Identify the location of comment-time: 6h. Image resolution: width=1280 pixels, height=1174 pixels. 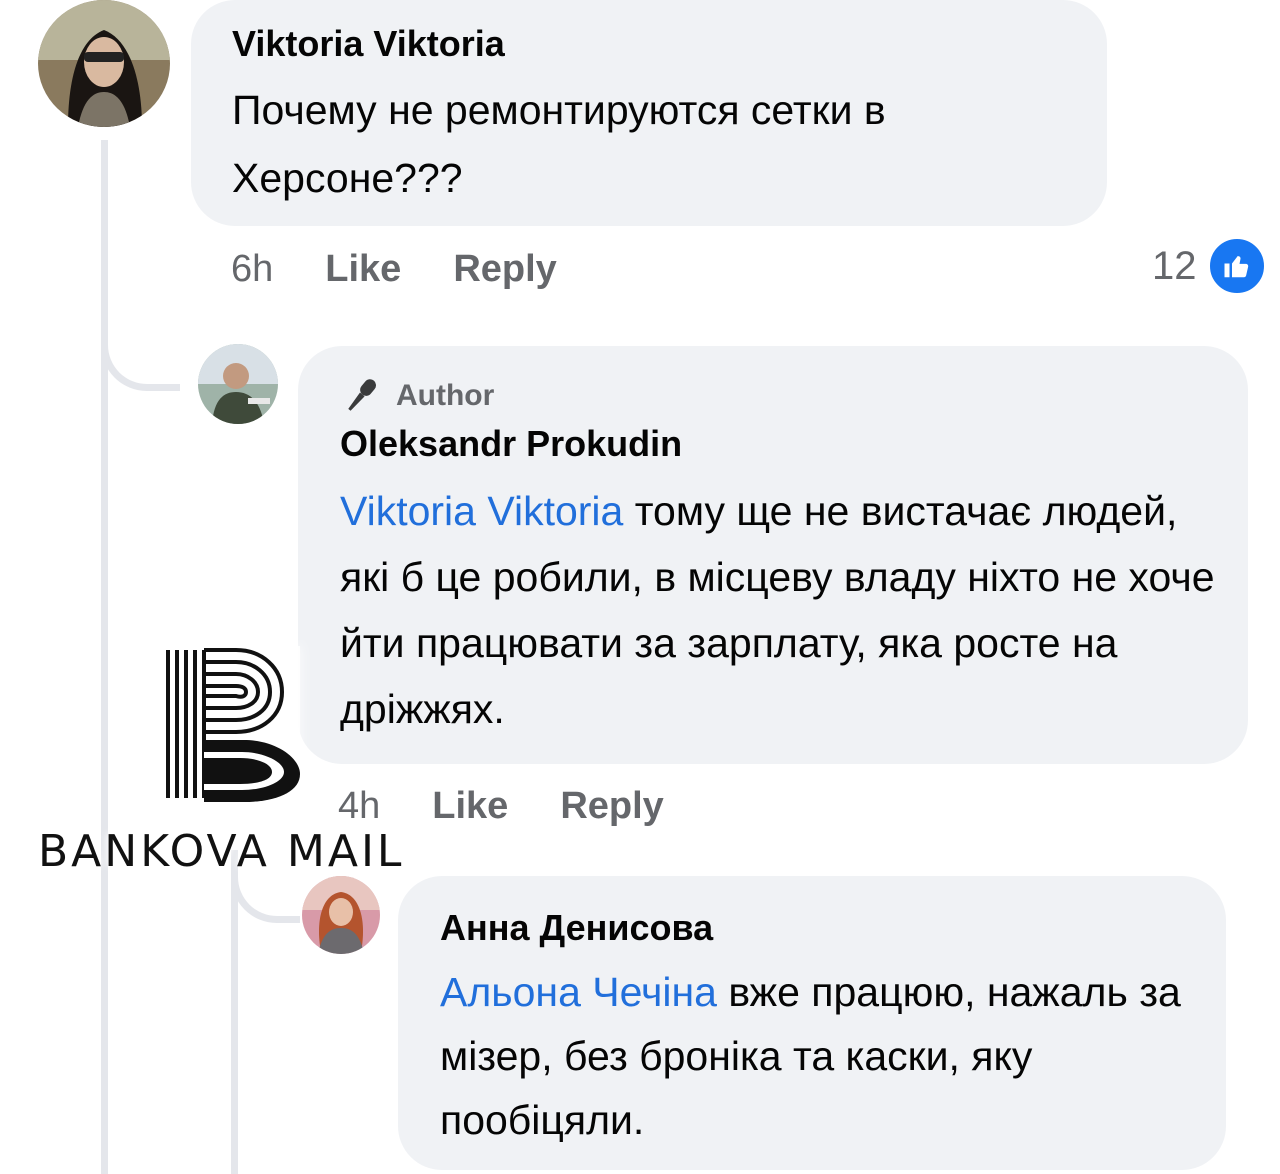
(252, 269).